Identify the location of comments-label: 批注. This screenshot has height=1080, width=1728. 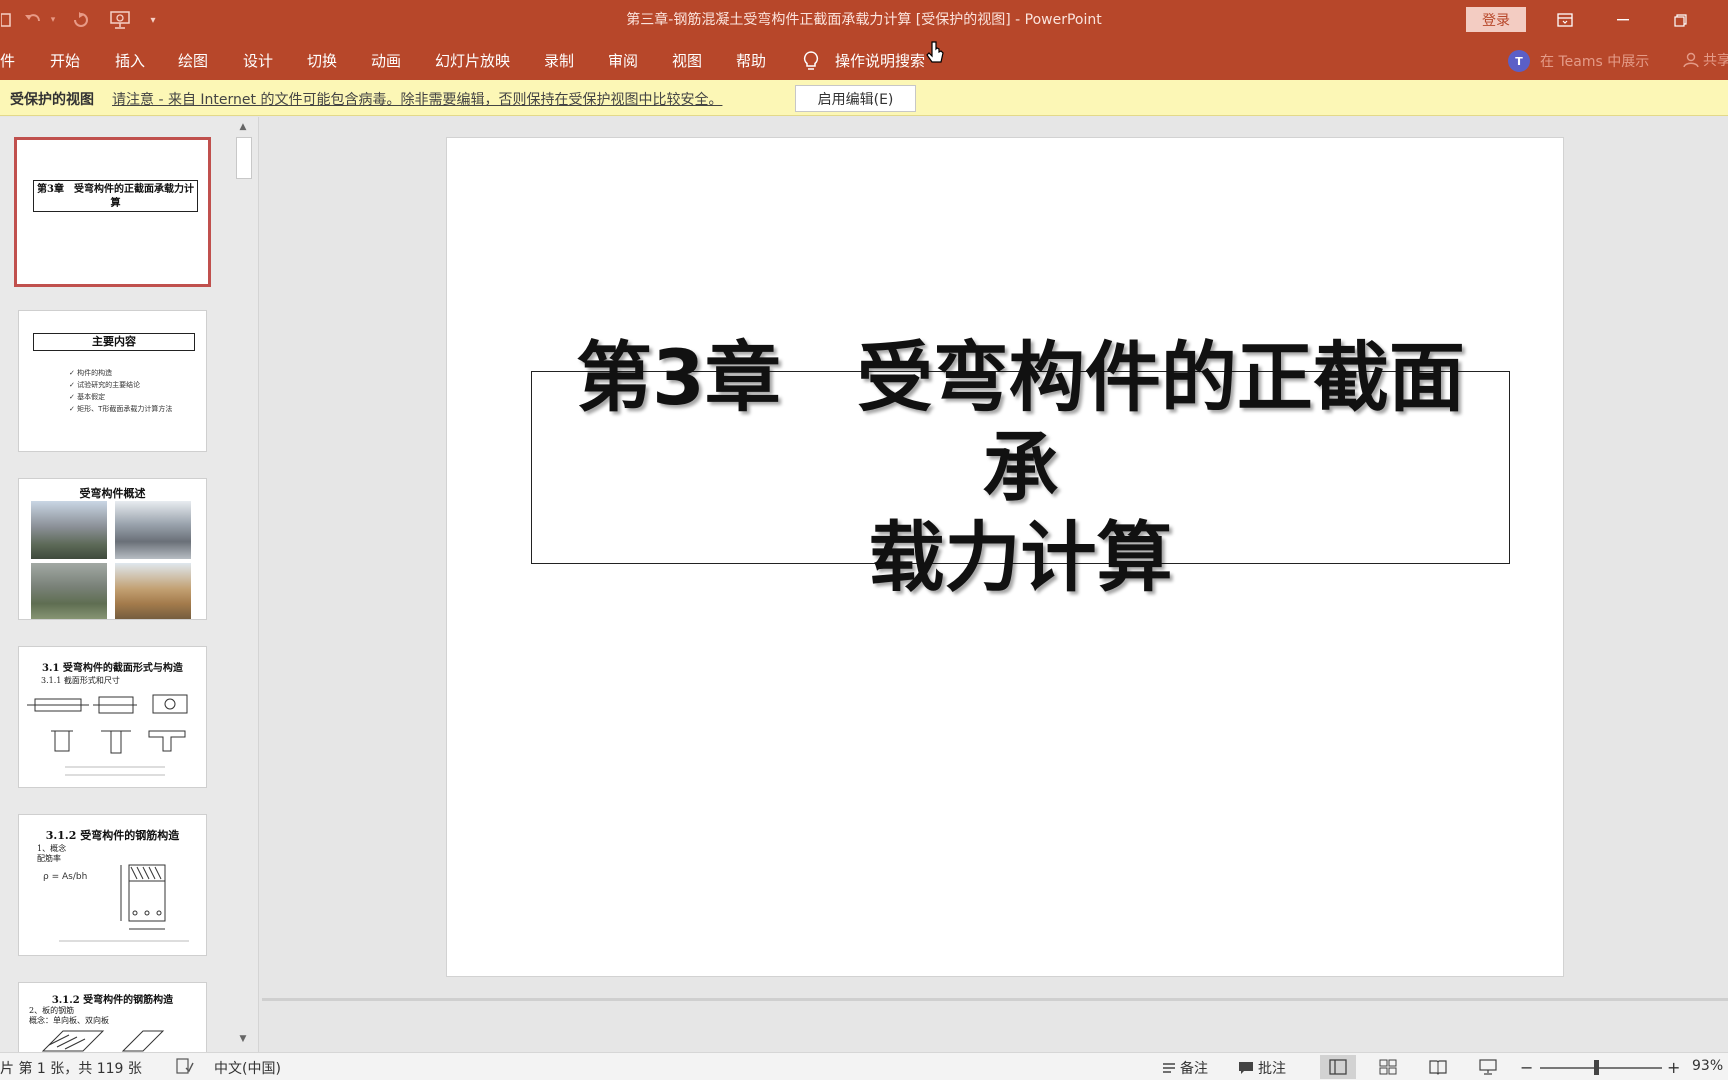
(1272, 1069).